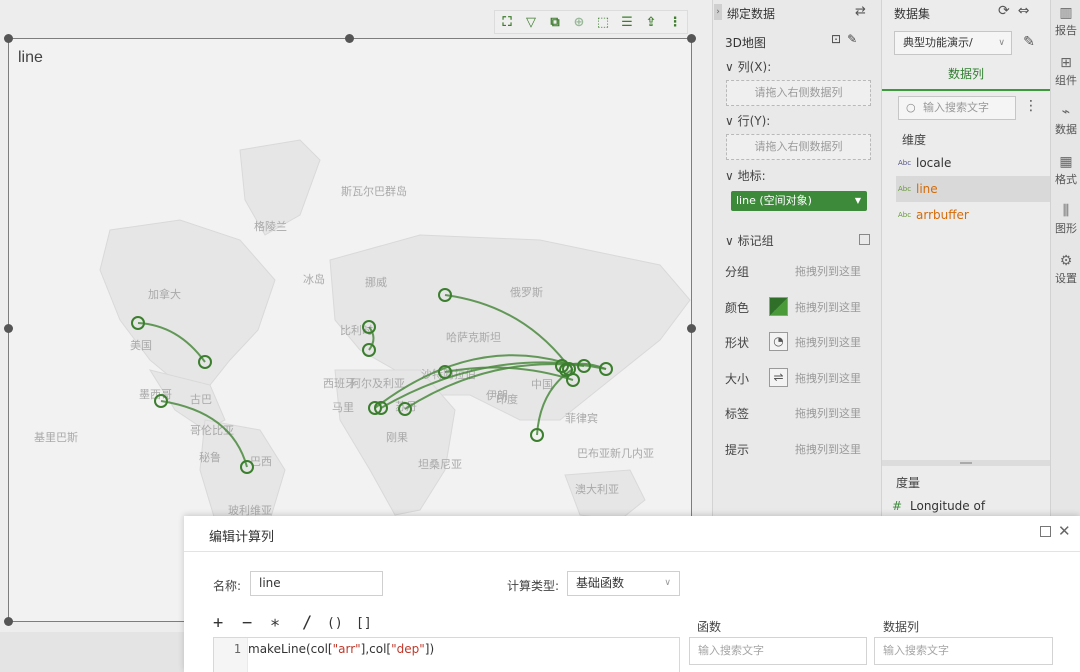 The width and height of the screenshot is (1080, 672). What do you see at coordinates (1065, 269) in the screenshot?
I see `sidebar-item: ⚙ 设置` at bounding box center [1065, 269].